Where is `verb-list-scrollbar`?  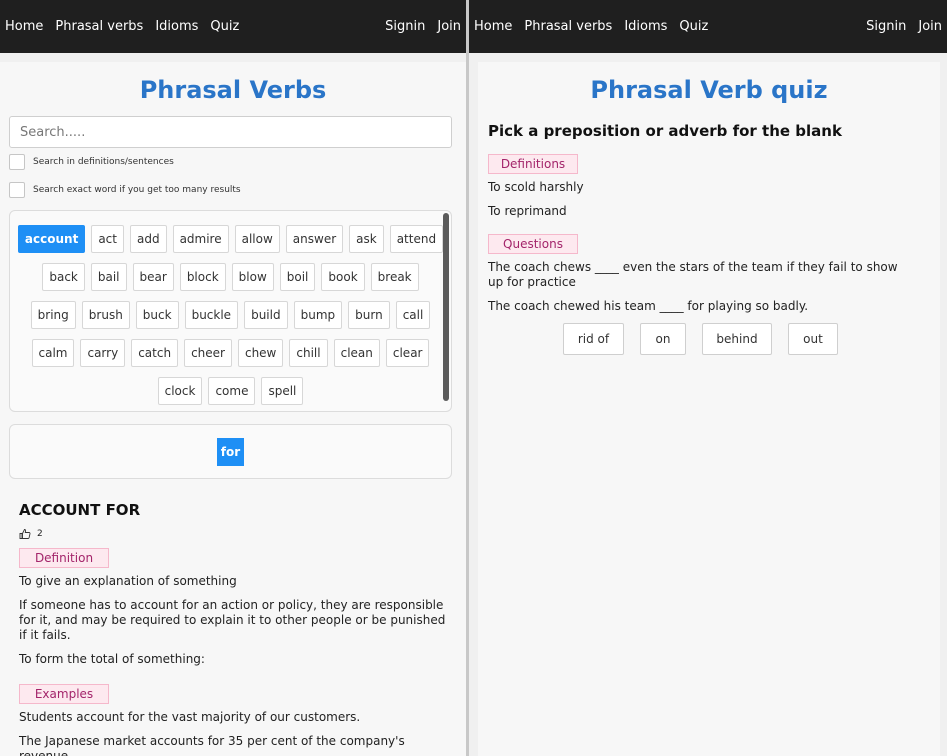
verb-list-scrollbar is located at coordinates (446, 307).